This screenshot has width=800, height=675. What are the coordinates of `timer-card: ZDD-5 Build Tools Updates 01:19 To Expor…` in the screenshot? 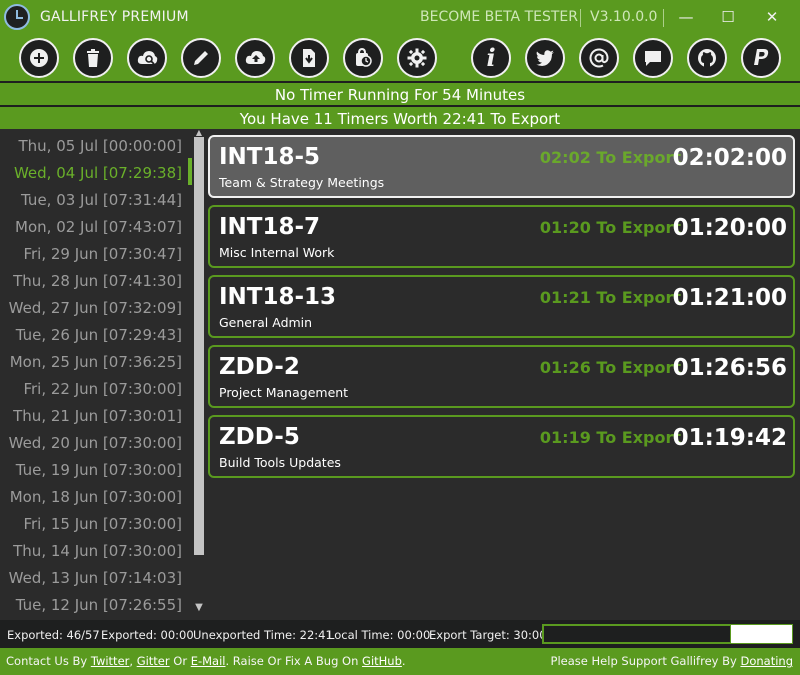 It's located at (501, 446).